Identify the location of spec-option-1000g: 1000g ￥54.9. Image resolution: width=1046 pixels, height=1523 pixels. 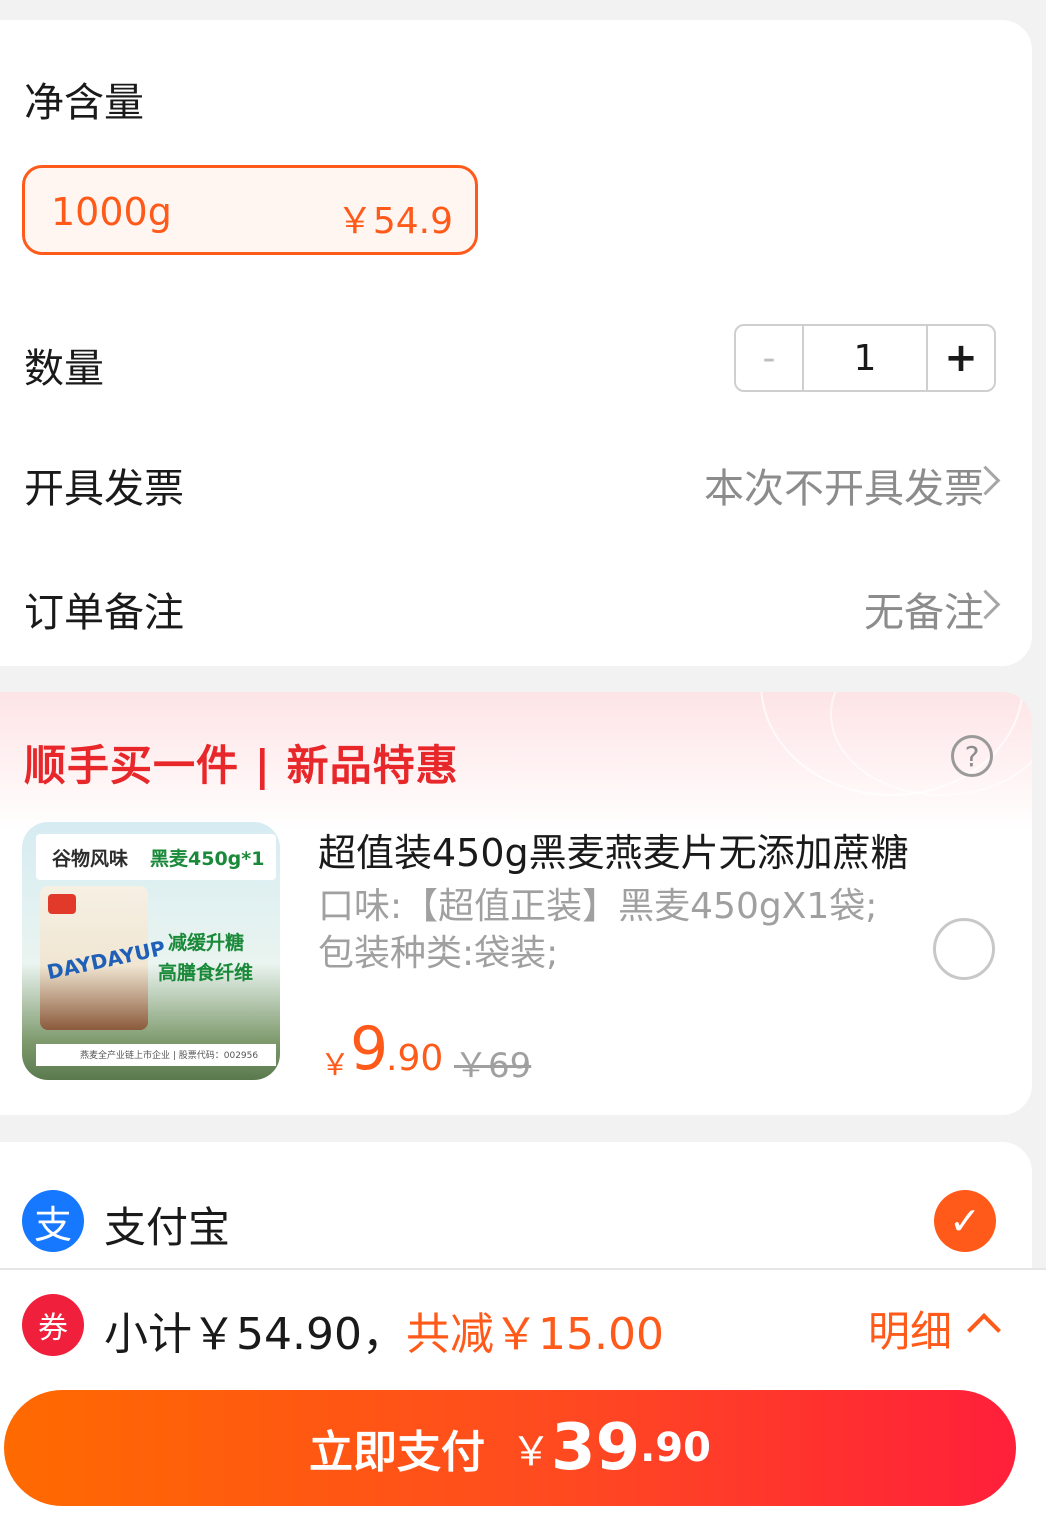
(250, 210).